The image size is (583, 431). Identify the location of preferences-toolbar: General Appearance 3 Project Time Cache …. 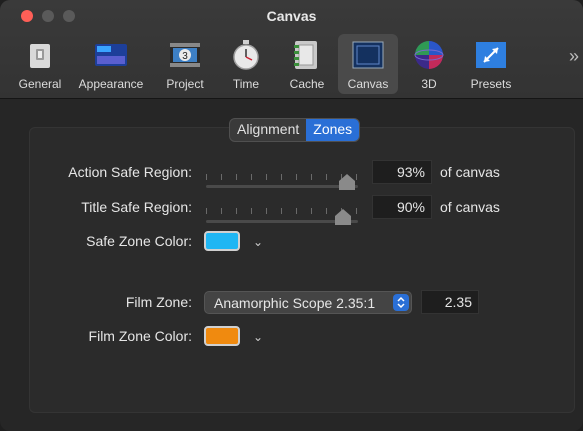
(291, 65).